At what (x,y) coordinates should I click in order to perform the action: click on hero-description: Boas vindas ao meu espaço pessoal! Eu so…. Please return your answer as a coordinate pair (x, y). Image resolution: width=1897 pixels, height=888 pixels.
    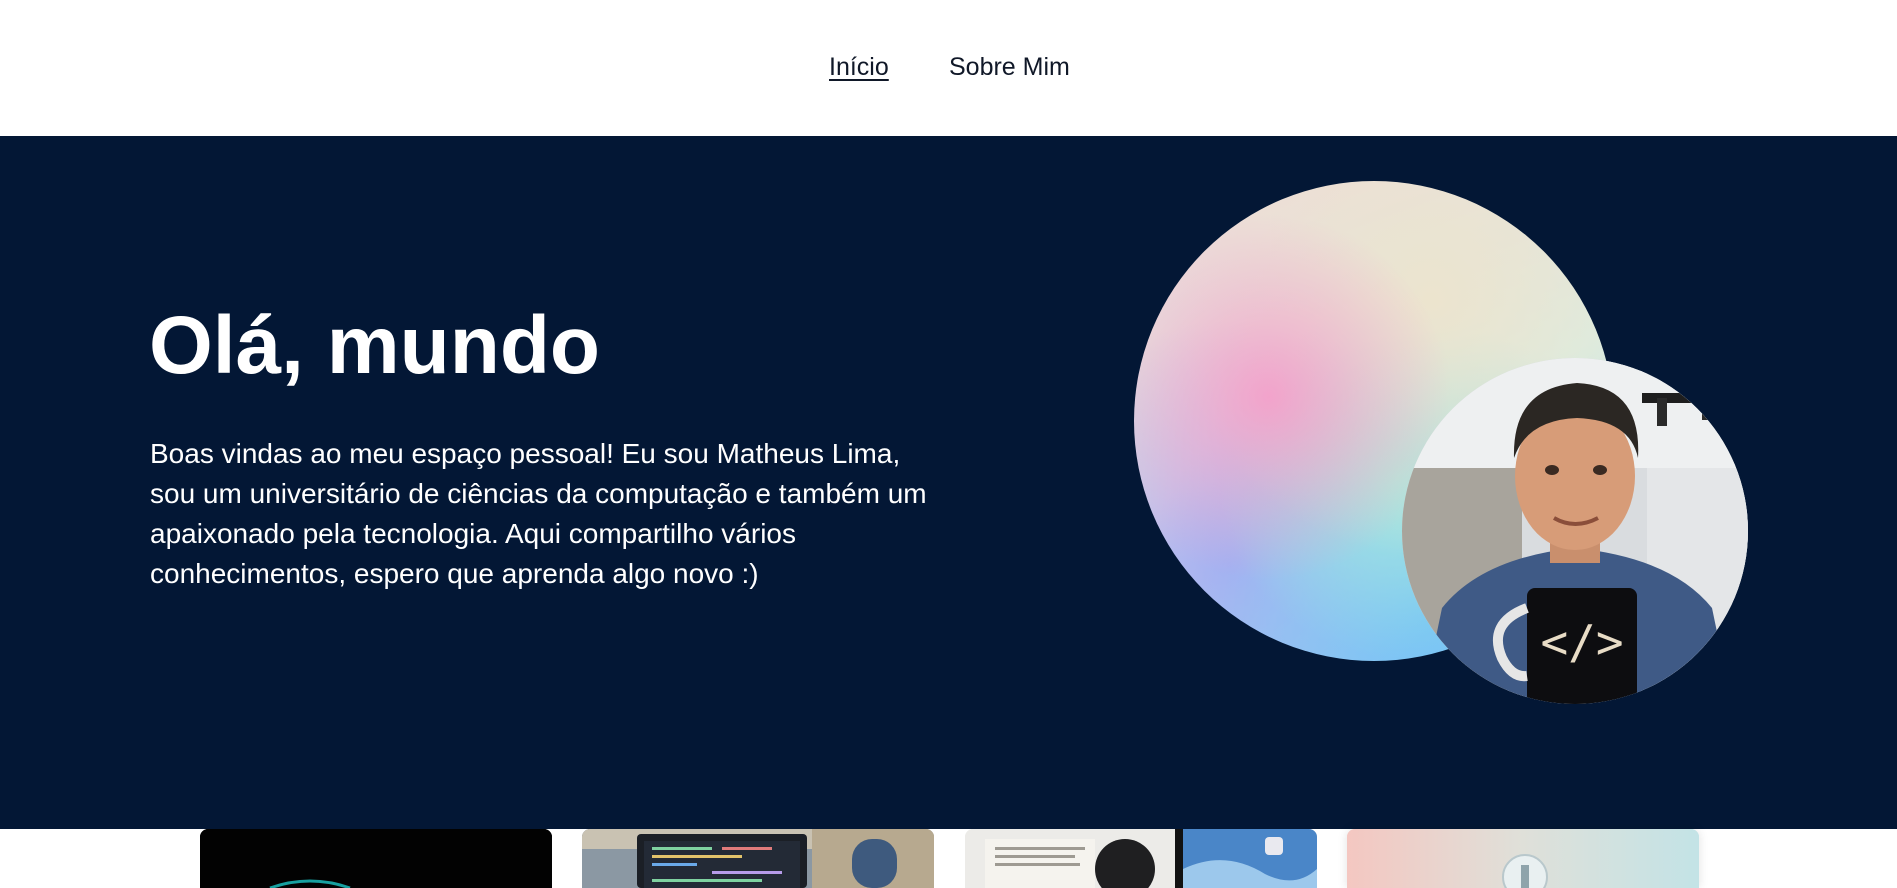
    Looking at the image, I should click on (538, 513).